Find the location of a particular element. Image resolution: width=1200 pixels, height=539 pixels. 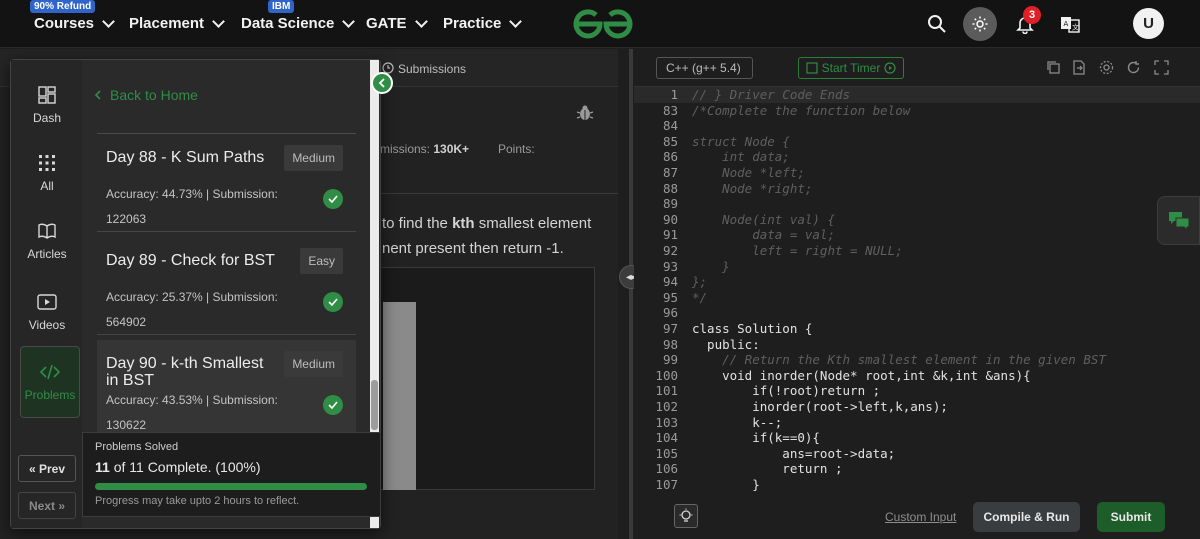

hint-bulb-button is located at coordinates (686, 516).